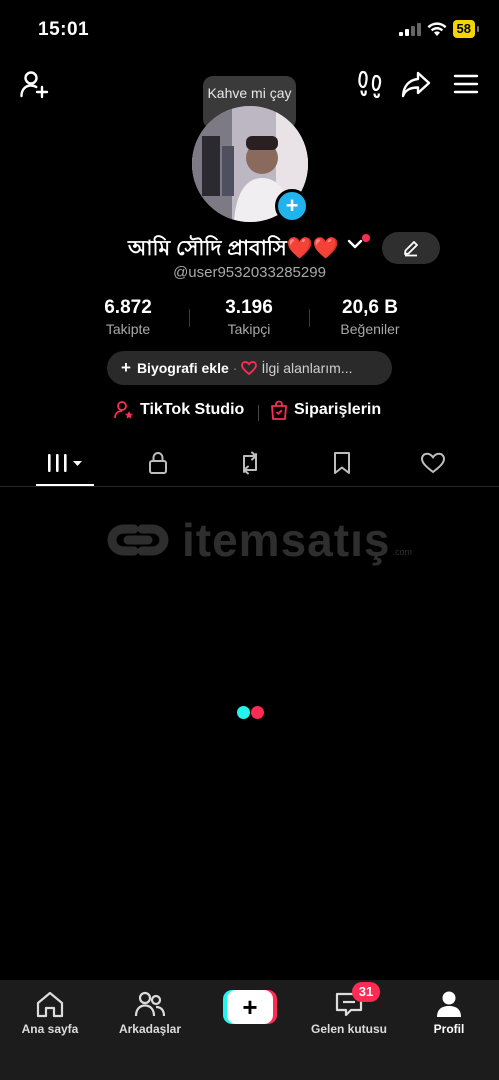 The image size is (499, 1080). I want to click on nav-inbox-label: Gelen kutusu, so click(348, 1029).